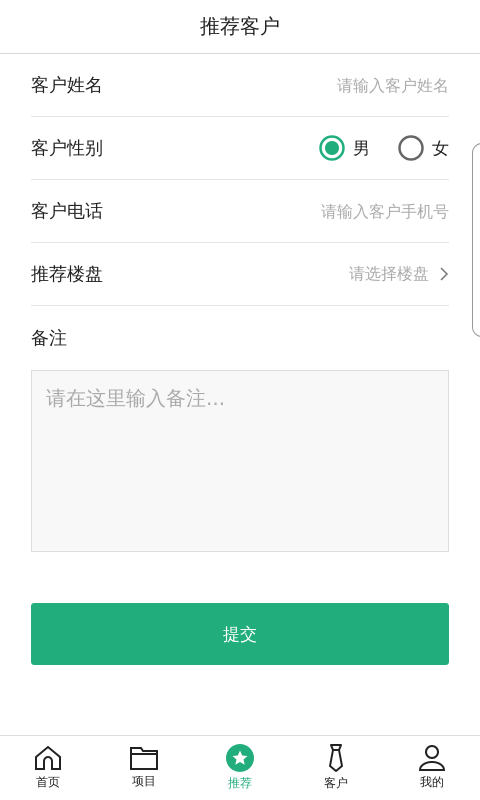 The width and height of the screenshot is (480, 800). I want to click on nav-tab: 我的, so click(432, 768).